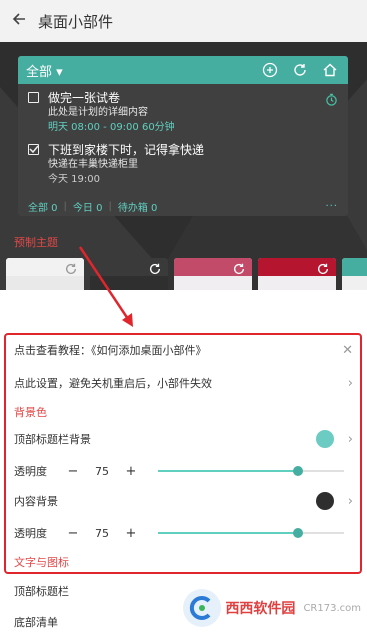  What do you see at coordinates (84, 98) in the screenshot?
I see `task-title: 做完一张试卷` at bounding box center [84, 98].